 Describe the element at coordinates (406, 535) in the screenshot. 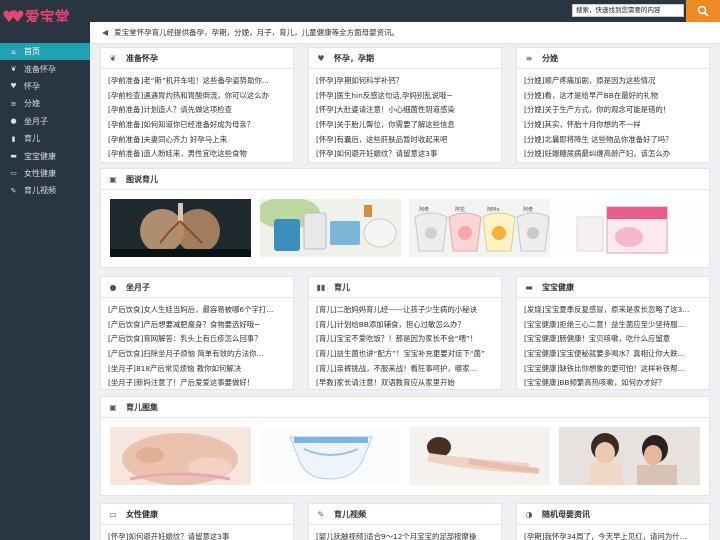

I see `list-item: [婴儿抚触视频]适合9～12个月宝宝的足部按摩操` at that location.